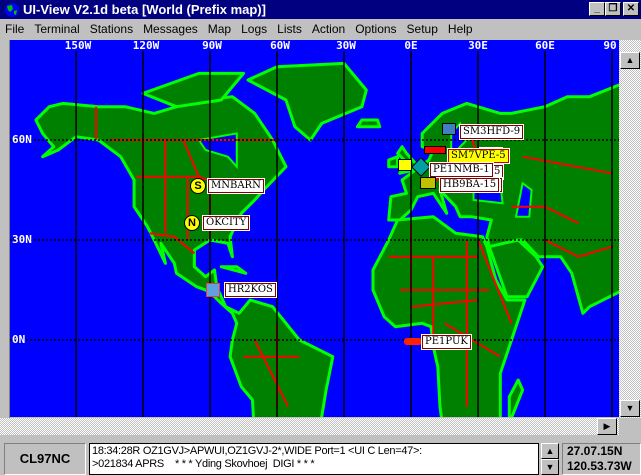 This screenshot has height=475, width=641. I want to click on station-label: HB9BA-15, so click(469, 185).